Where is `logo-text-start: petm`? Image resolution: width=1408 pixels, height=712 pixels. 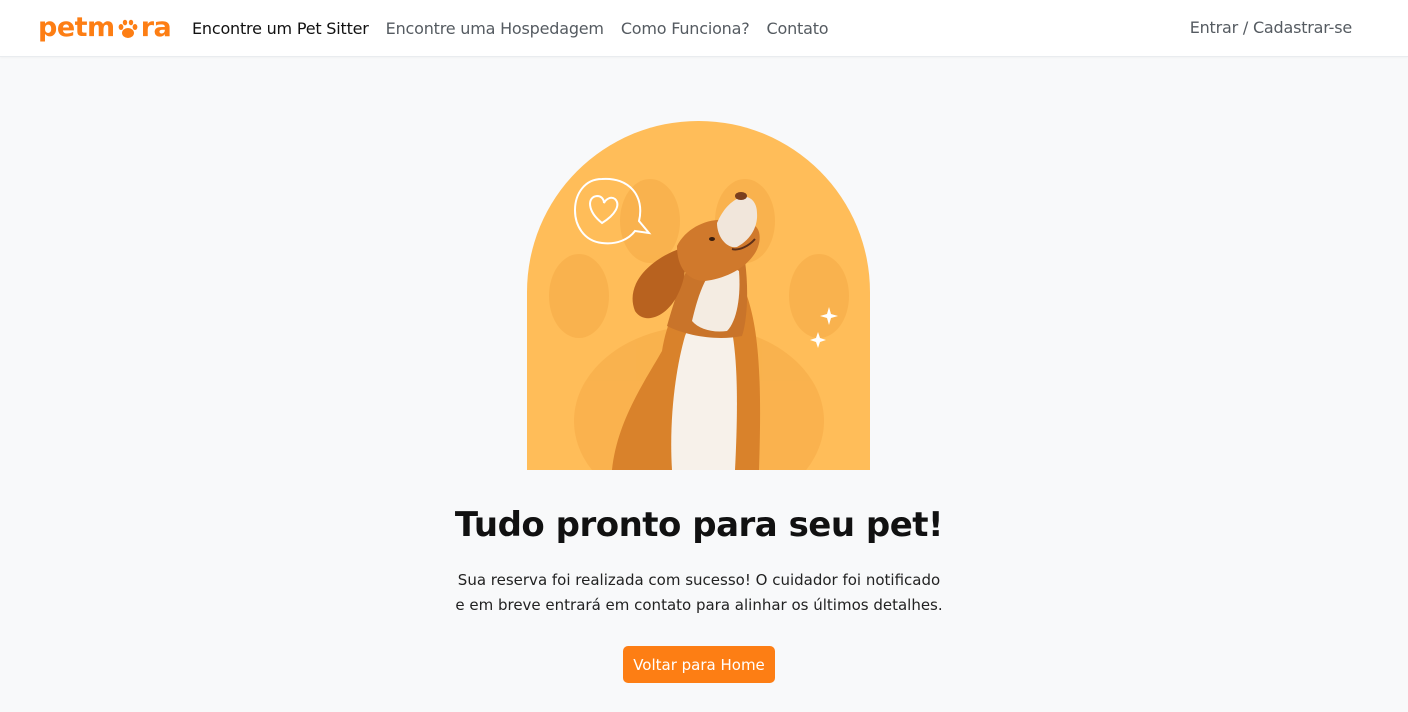 logo-text-start: petm is located at coordinates (76, 27).